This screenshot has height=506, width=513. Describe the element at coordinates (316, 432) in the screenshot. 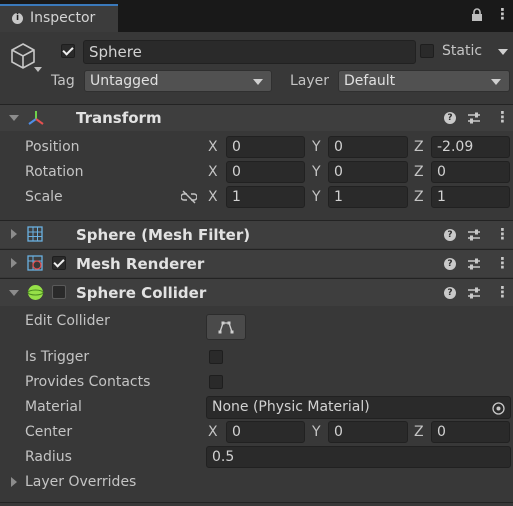

I see `center-y-axis: Y` at that location.